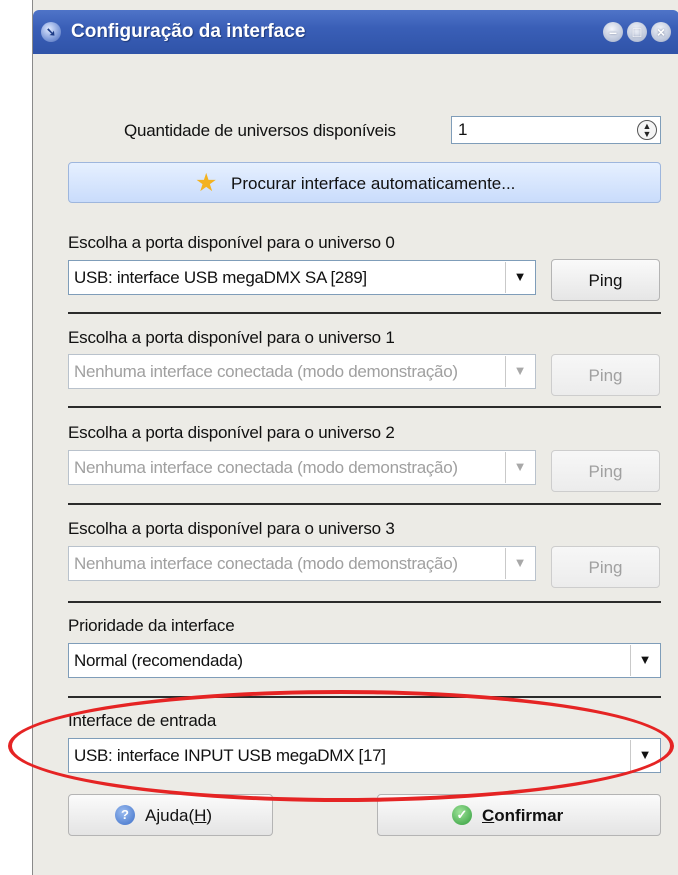  Describe the element at coordinates (556, 130) in the screenshot. I see `universes-spinner: 1 ▲ ▼` at that location.